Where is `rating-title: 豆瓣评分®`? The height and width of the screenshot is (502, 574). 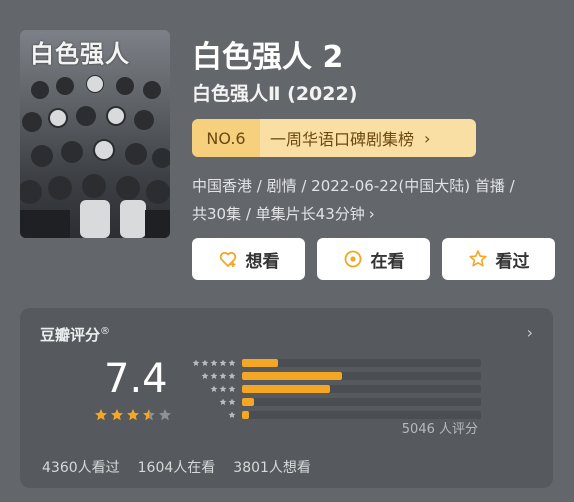
rating-title: 豆瓣评分® is located at coordinates (75, 334).